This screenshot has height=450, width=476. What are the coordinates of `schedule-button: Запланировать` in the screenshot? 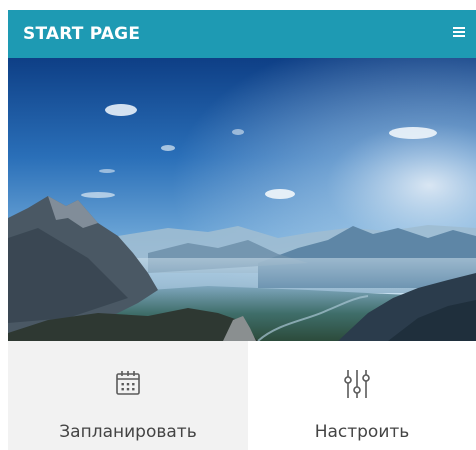 It's located at (128, 395).